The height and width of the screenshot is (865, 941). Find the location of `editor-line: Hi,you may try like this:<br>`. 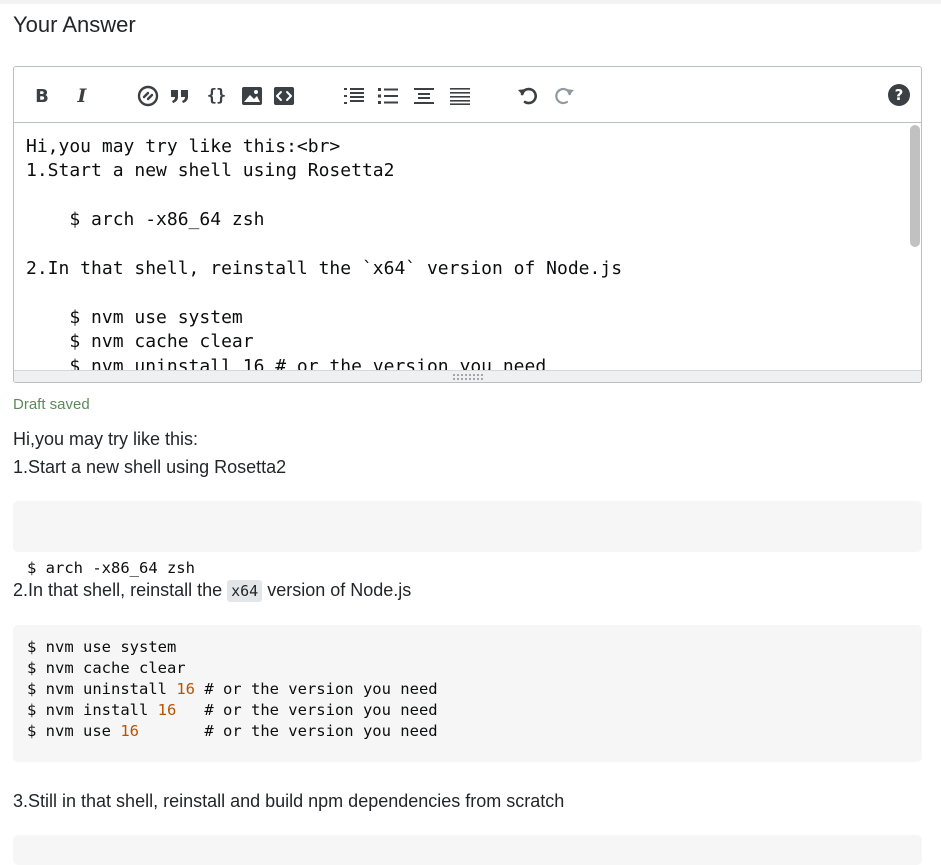

editor-line: Hi,you may try like this:<br> is located at coordinates (183, 146).